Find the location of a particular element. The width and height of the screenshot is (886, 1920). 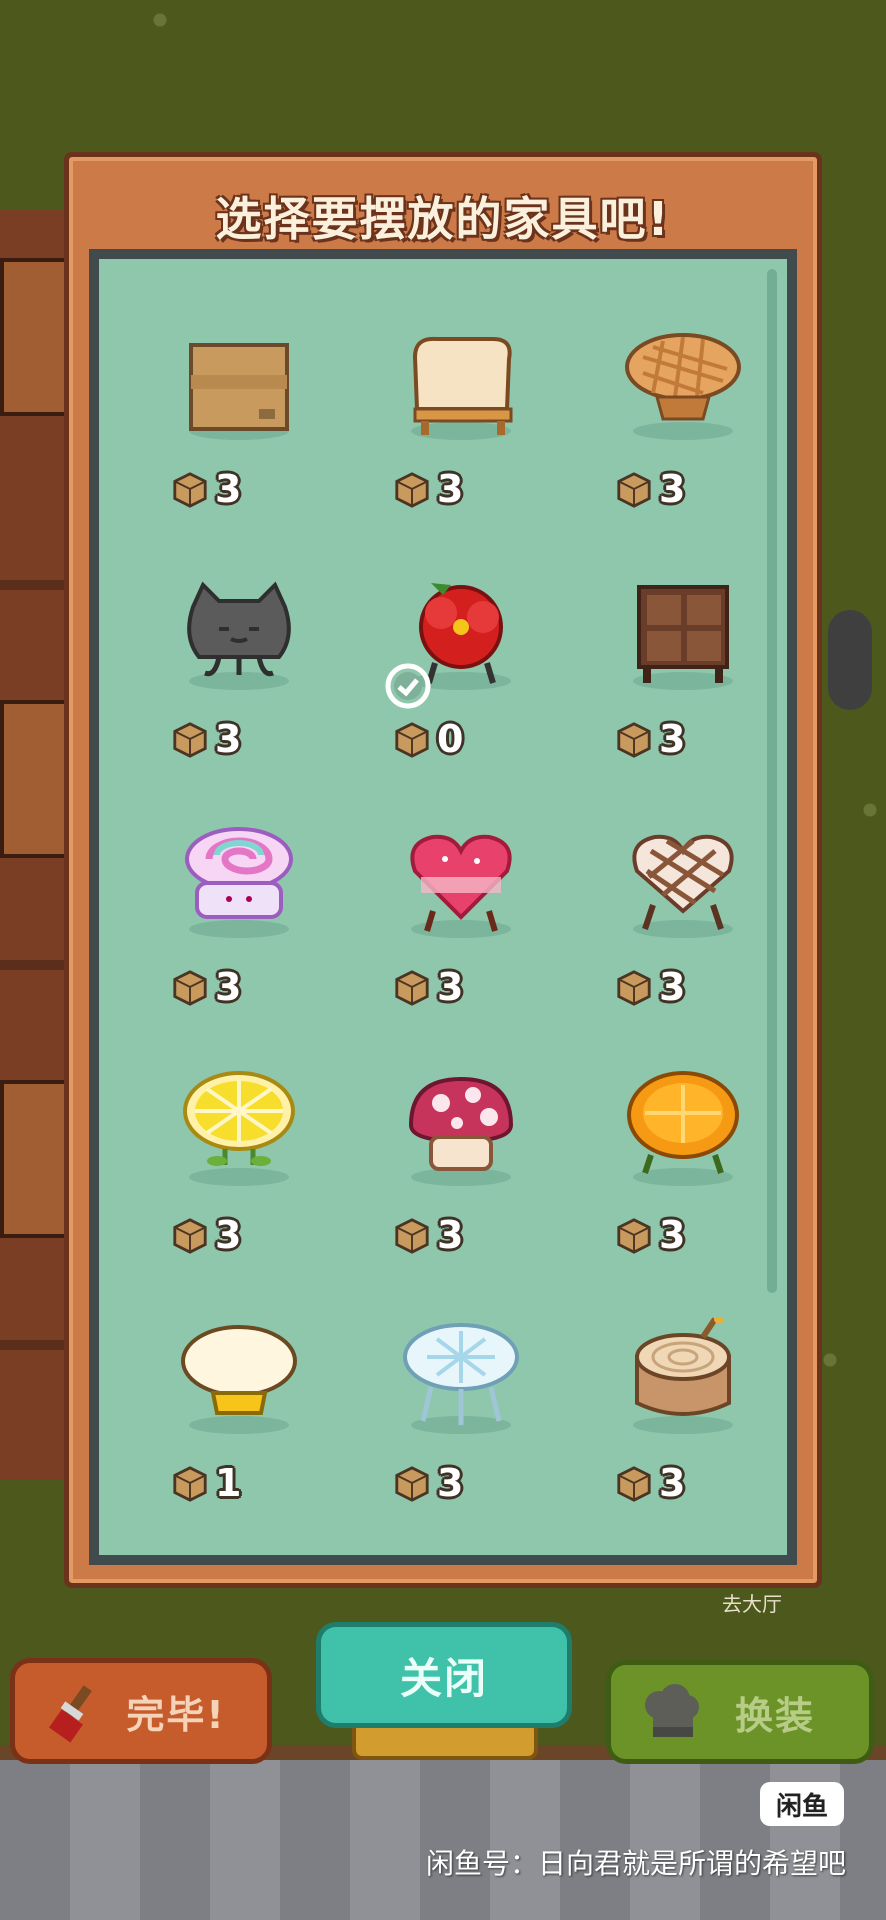

lemon-slice-table-icon is located at coordinates (239, 1128).